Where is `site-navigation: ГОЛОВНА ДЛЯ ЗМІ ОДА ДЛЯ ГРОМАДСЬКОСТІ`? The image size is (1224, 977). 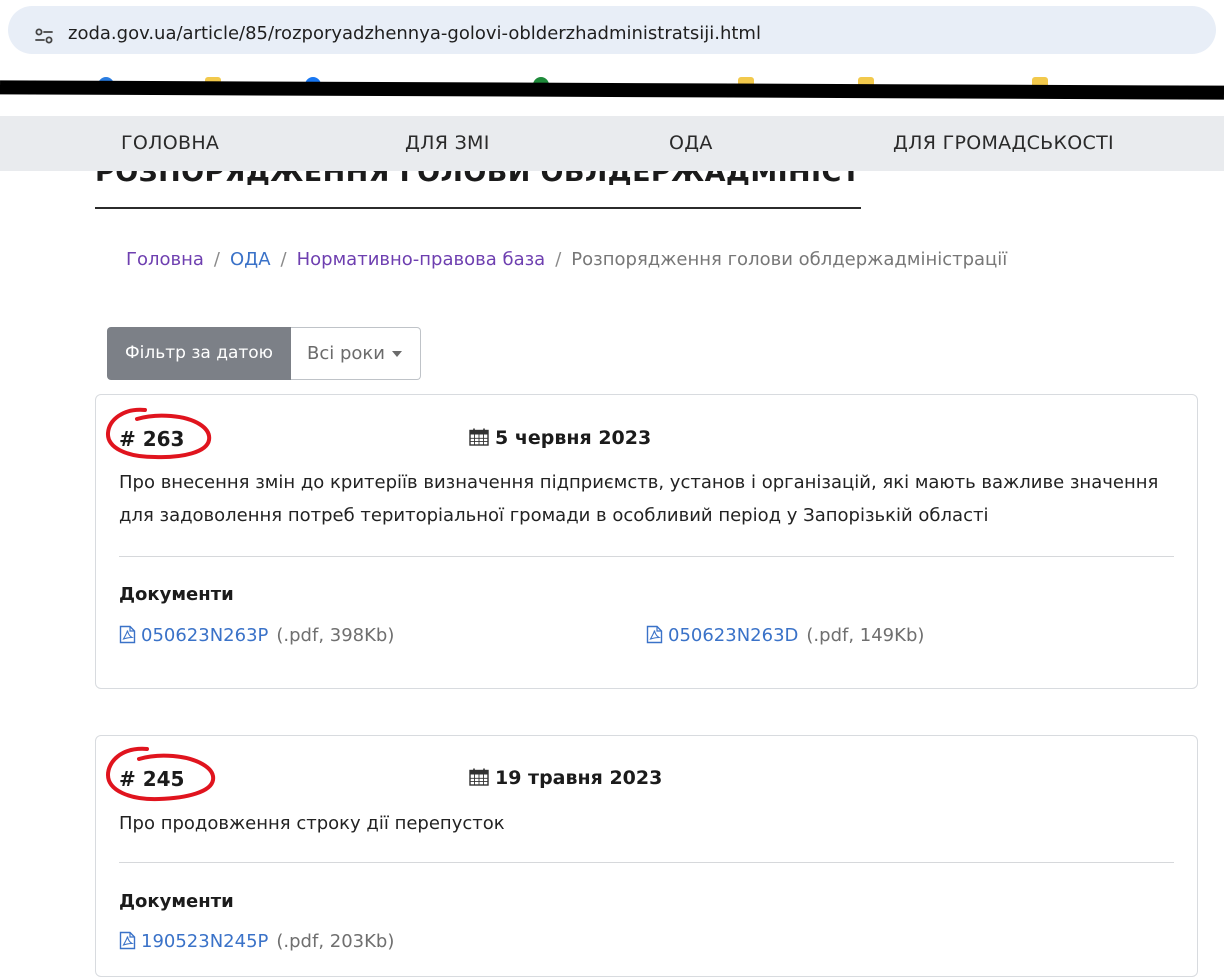 site-navigation: ГОЛОВНА ДЛЯ ЗМІ ОДА ДЛЯ ГРОМАДСЬКОСТІ is located at coordinates (612, 143).